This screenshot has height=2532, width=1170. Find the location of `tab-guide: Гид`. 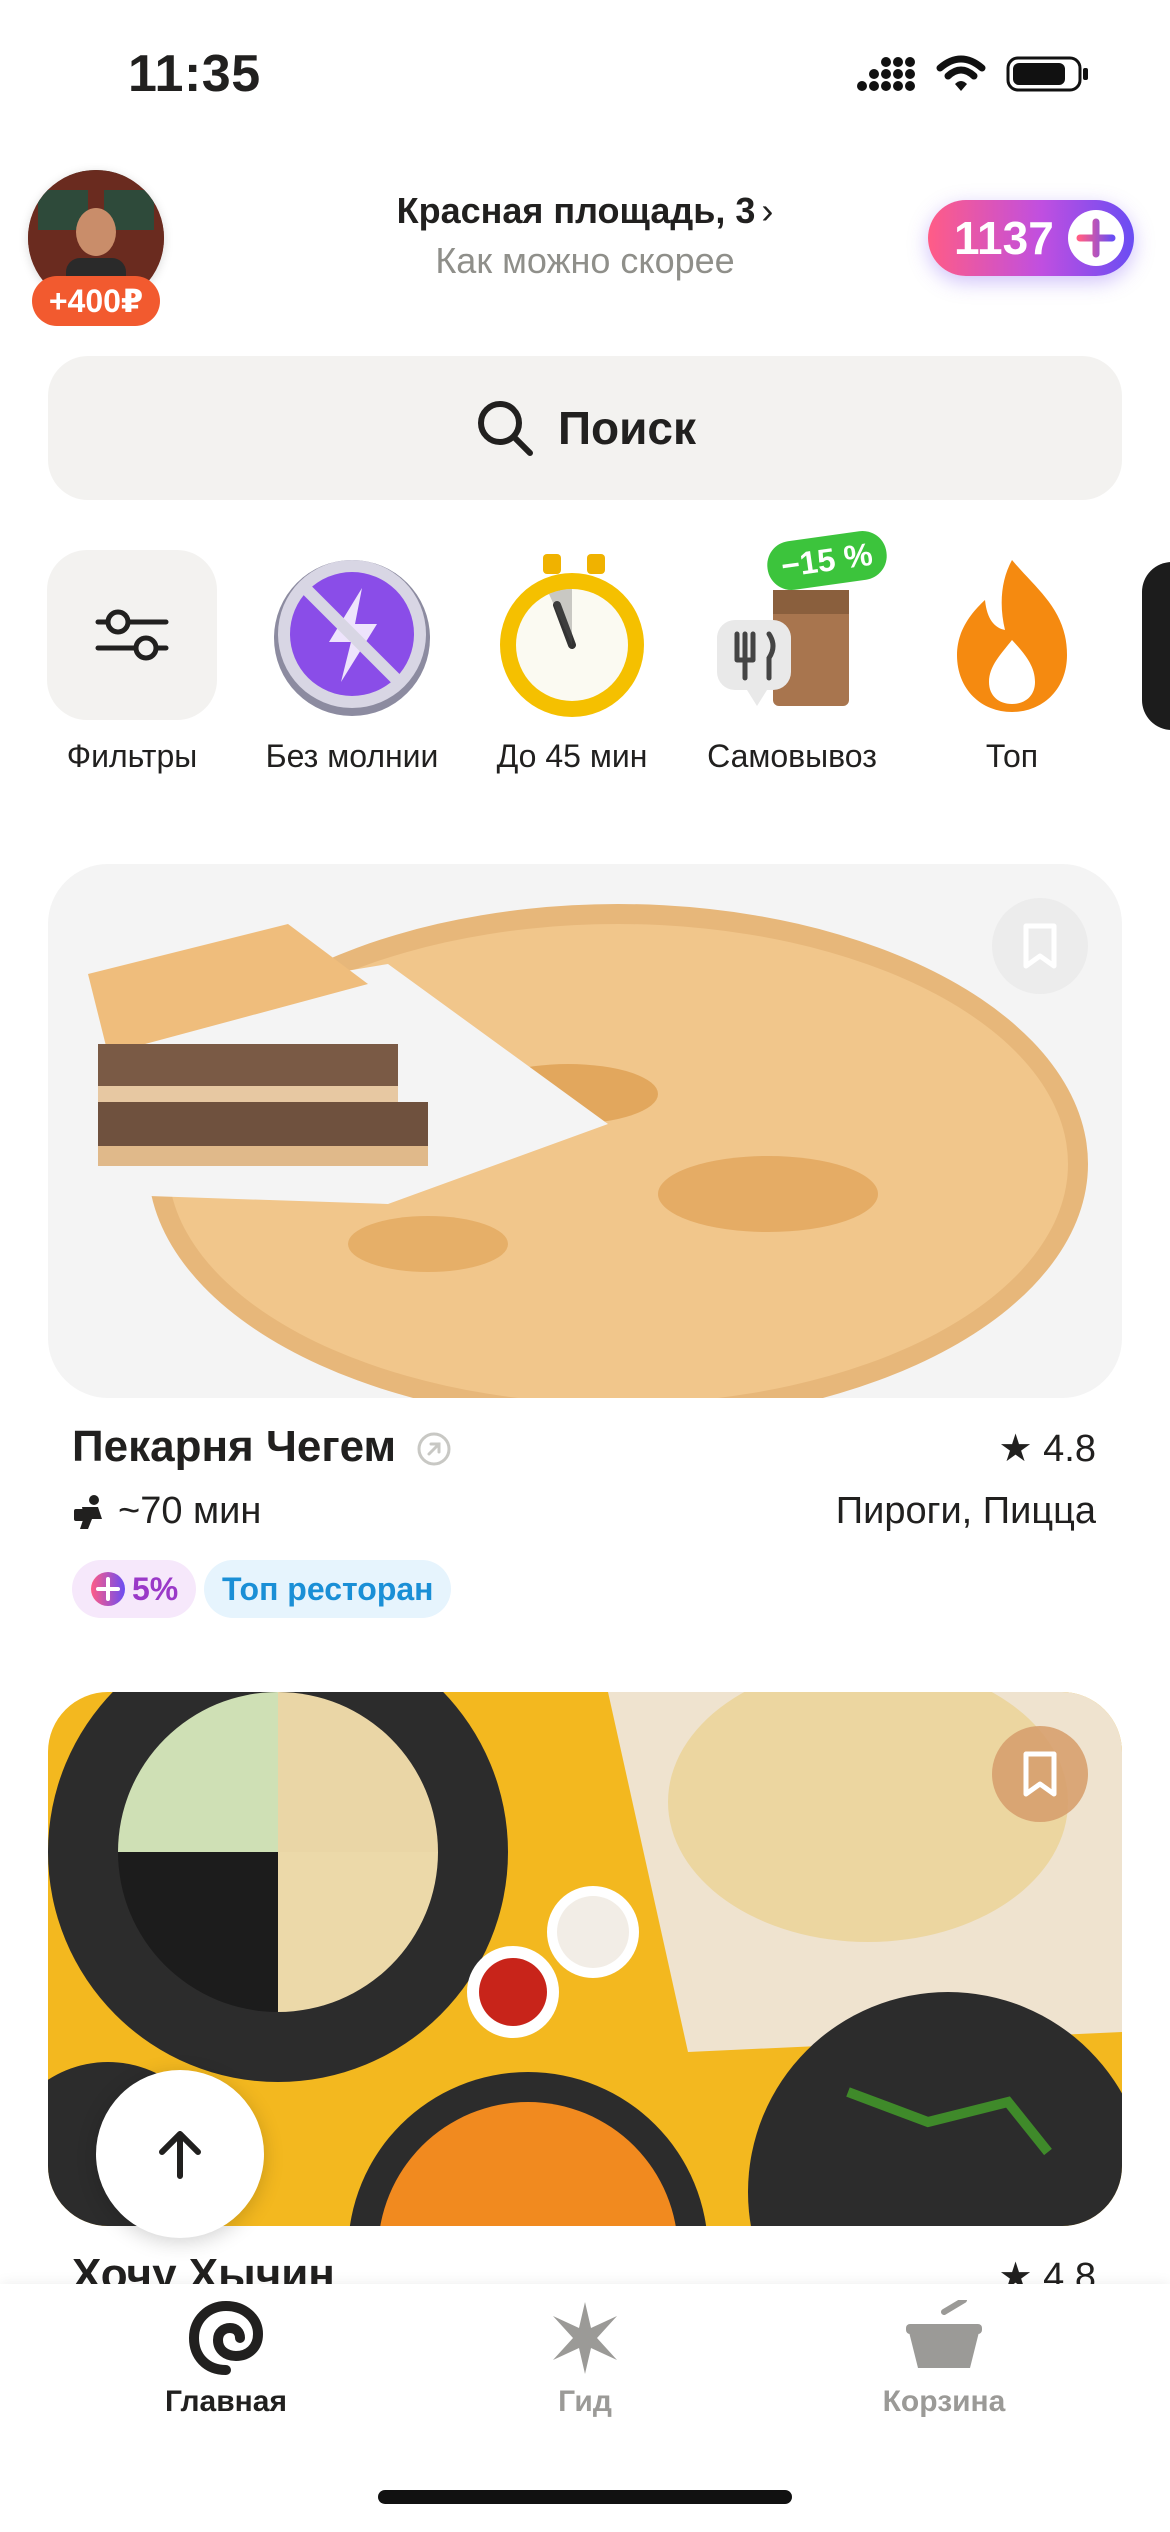

tab-guide: Гид is located at coordinates (585, 2359).